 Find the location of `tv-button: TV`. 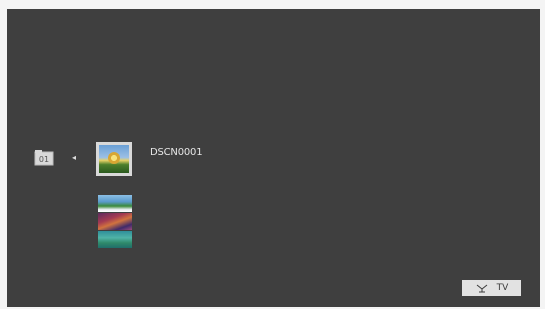

tv-button: TV is located at coordinates (491, 288).